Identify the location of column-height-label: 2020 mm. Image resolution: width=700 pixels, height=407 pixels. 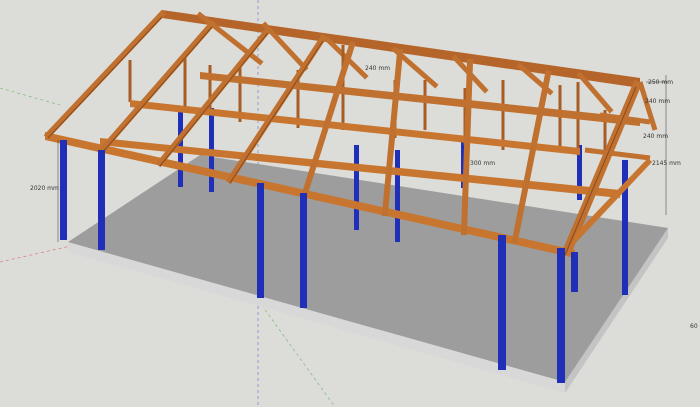
(44, 188).